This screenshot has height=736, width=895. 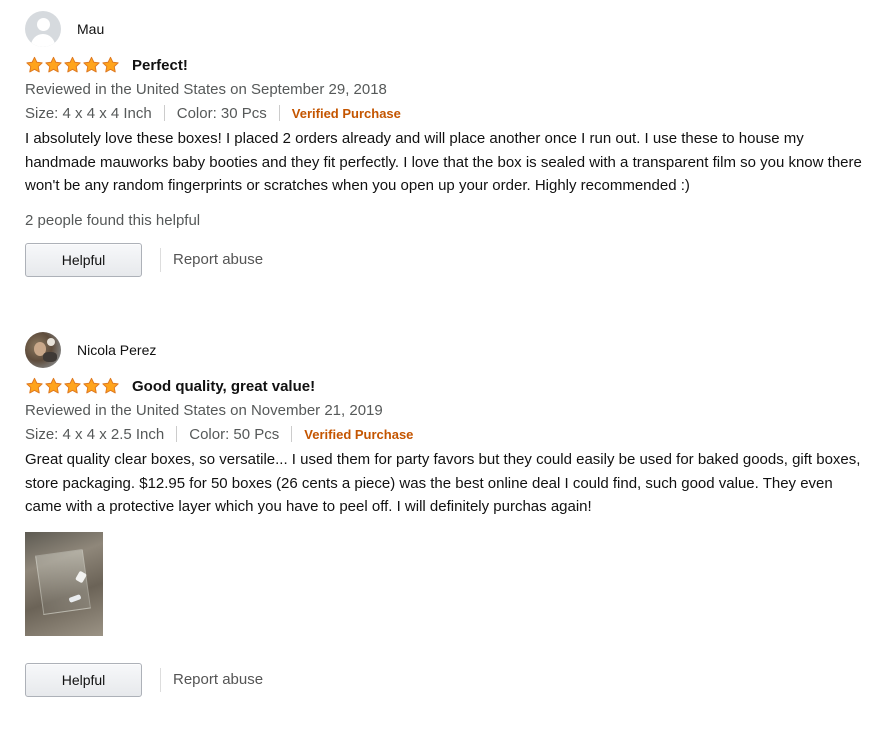 I want to click on reviewer-profile: Nicola Perez, so click(x=450, y=350).